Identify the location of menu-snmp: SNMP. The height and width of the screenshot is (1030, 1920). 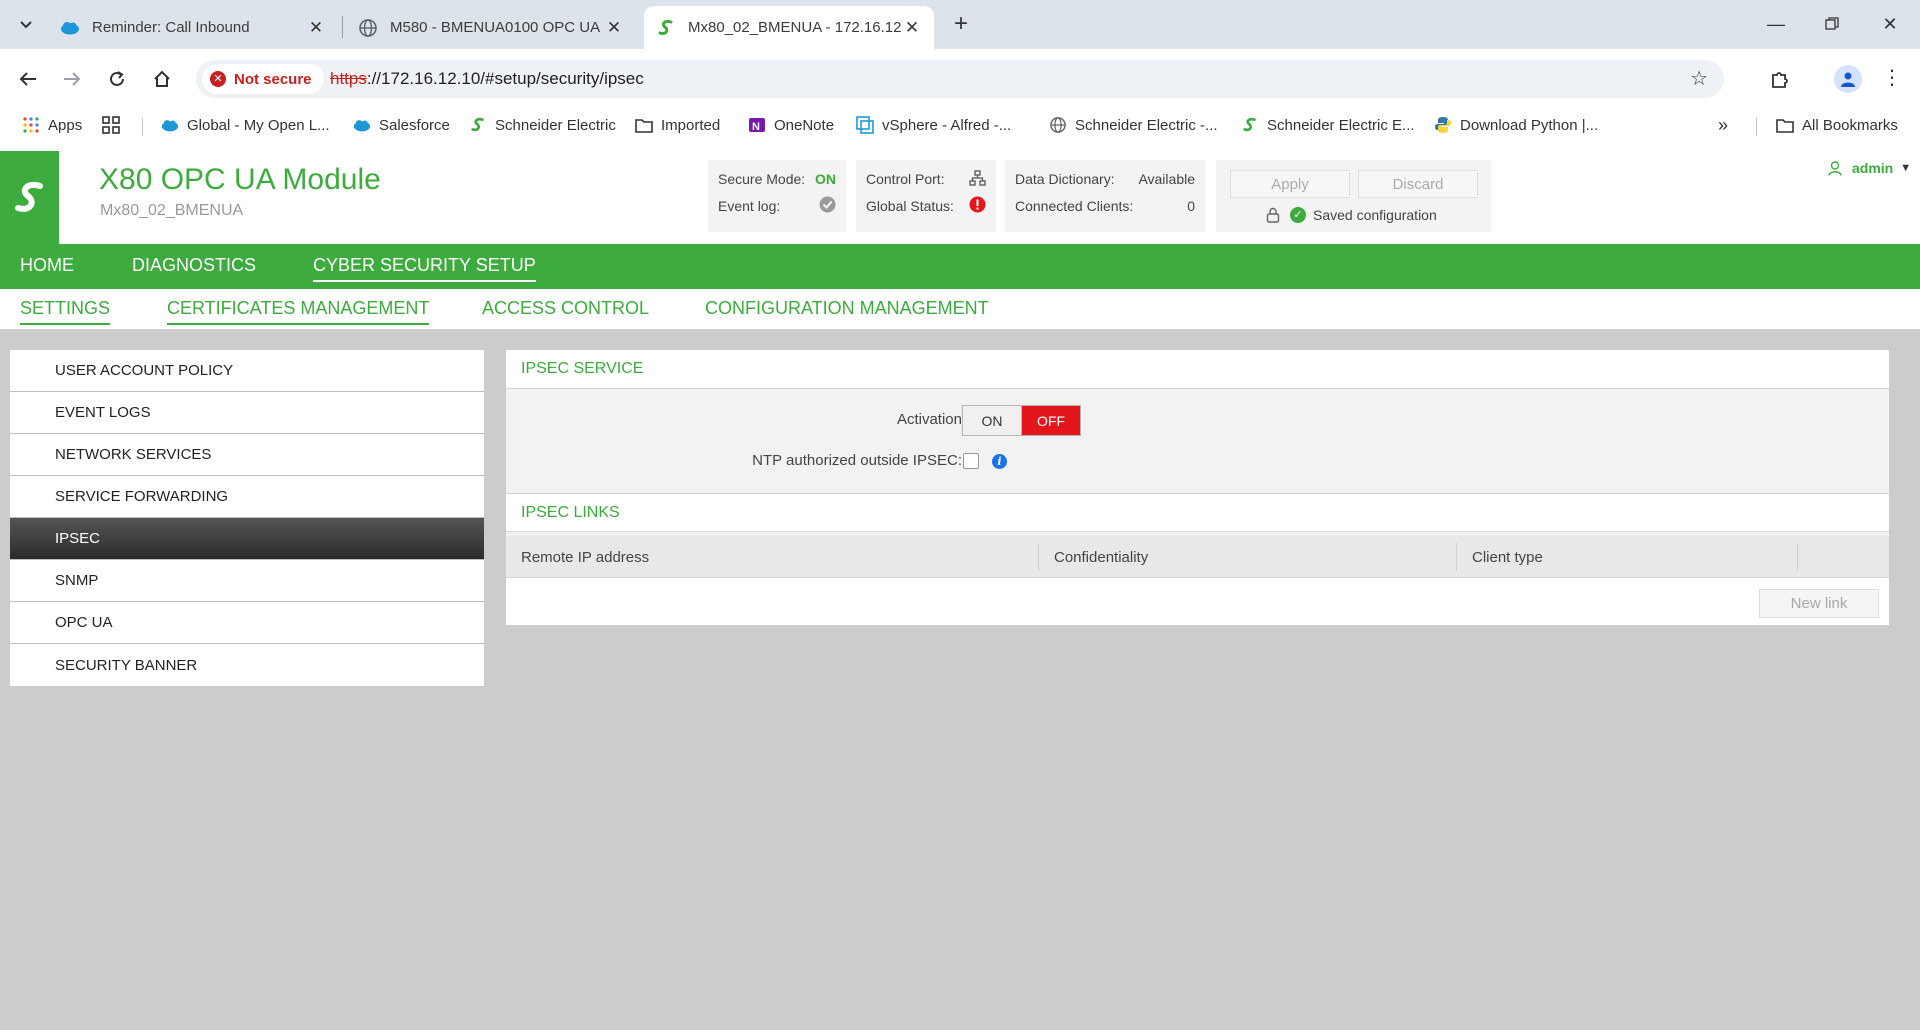
(247, 581).